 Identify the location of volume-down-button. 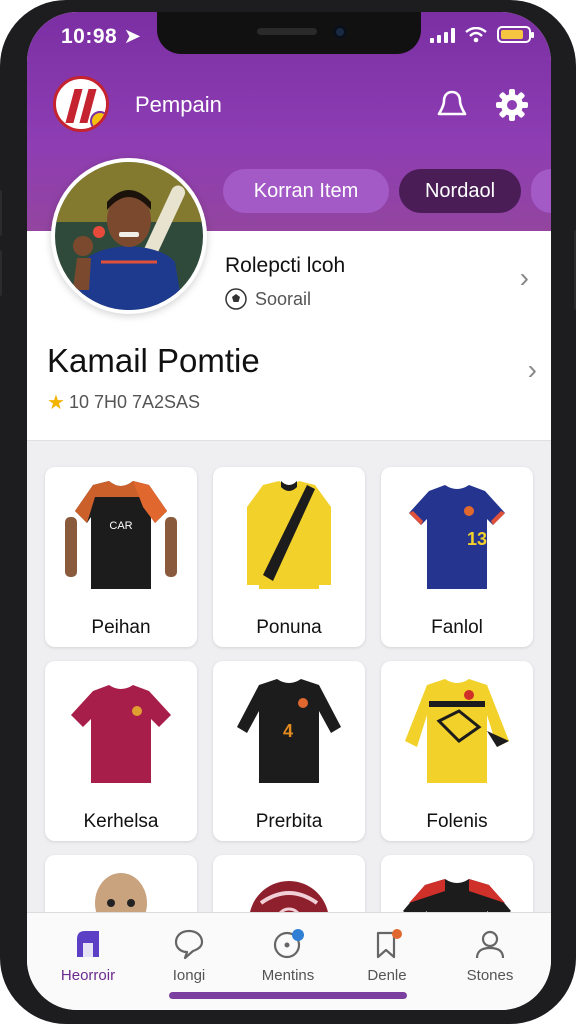
(1, 273).